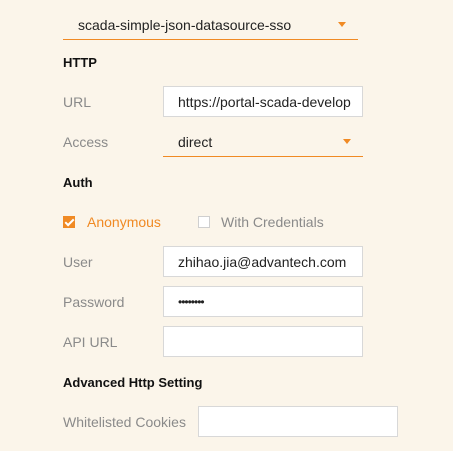  What do you see at coordinates (94, 302) in the screenshot?
I see `password-label: Password` at bounding box center [94, 302].